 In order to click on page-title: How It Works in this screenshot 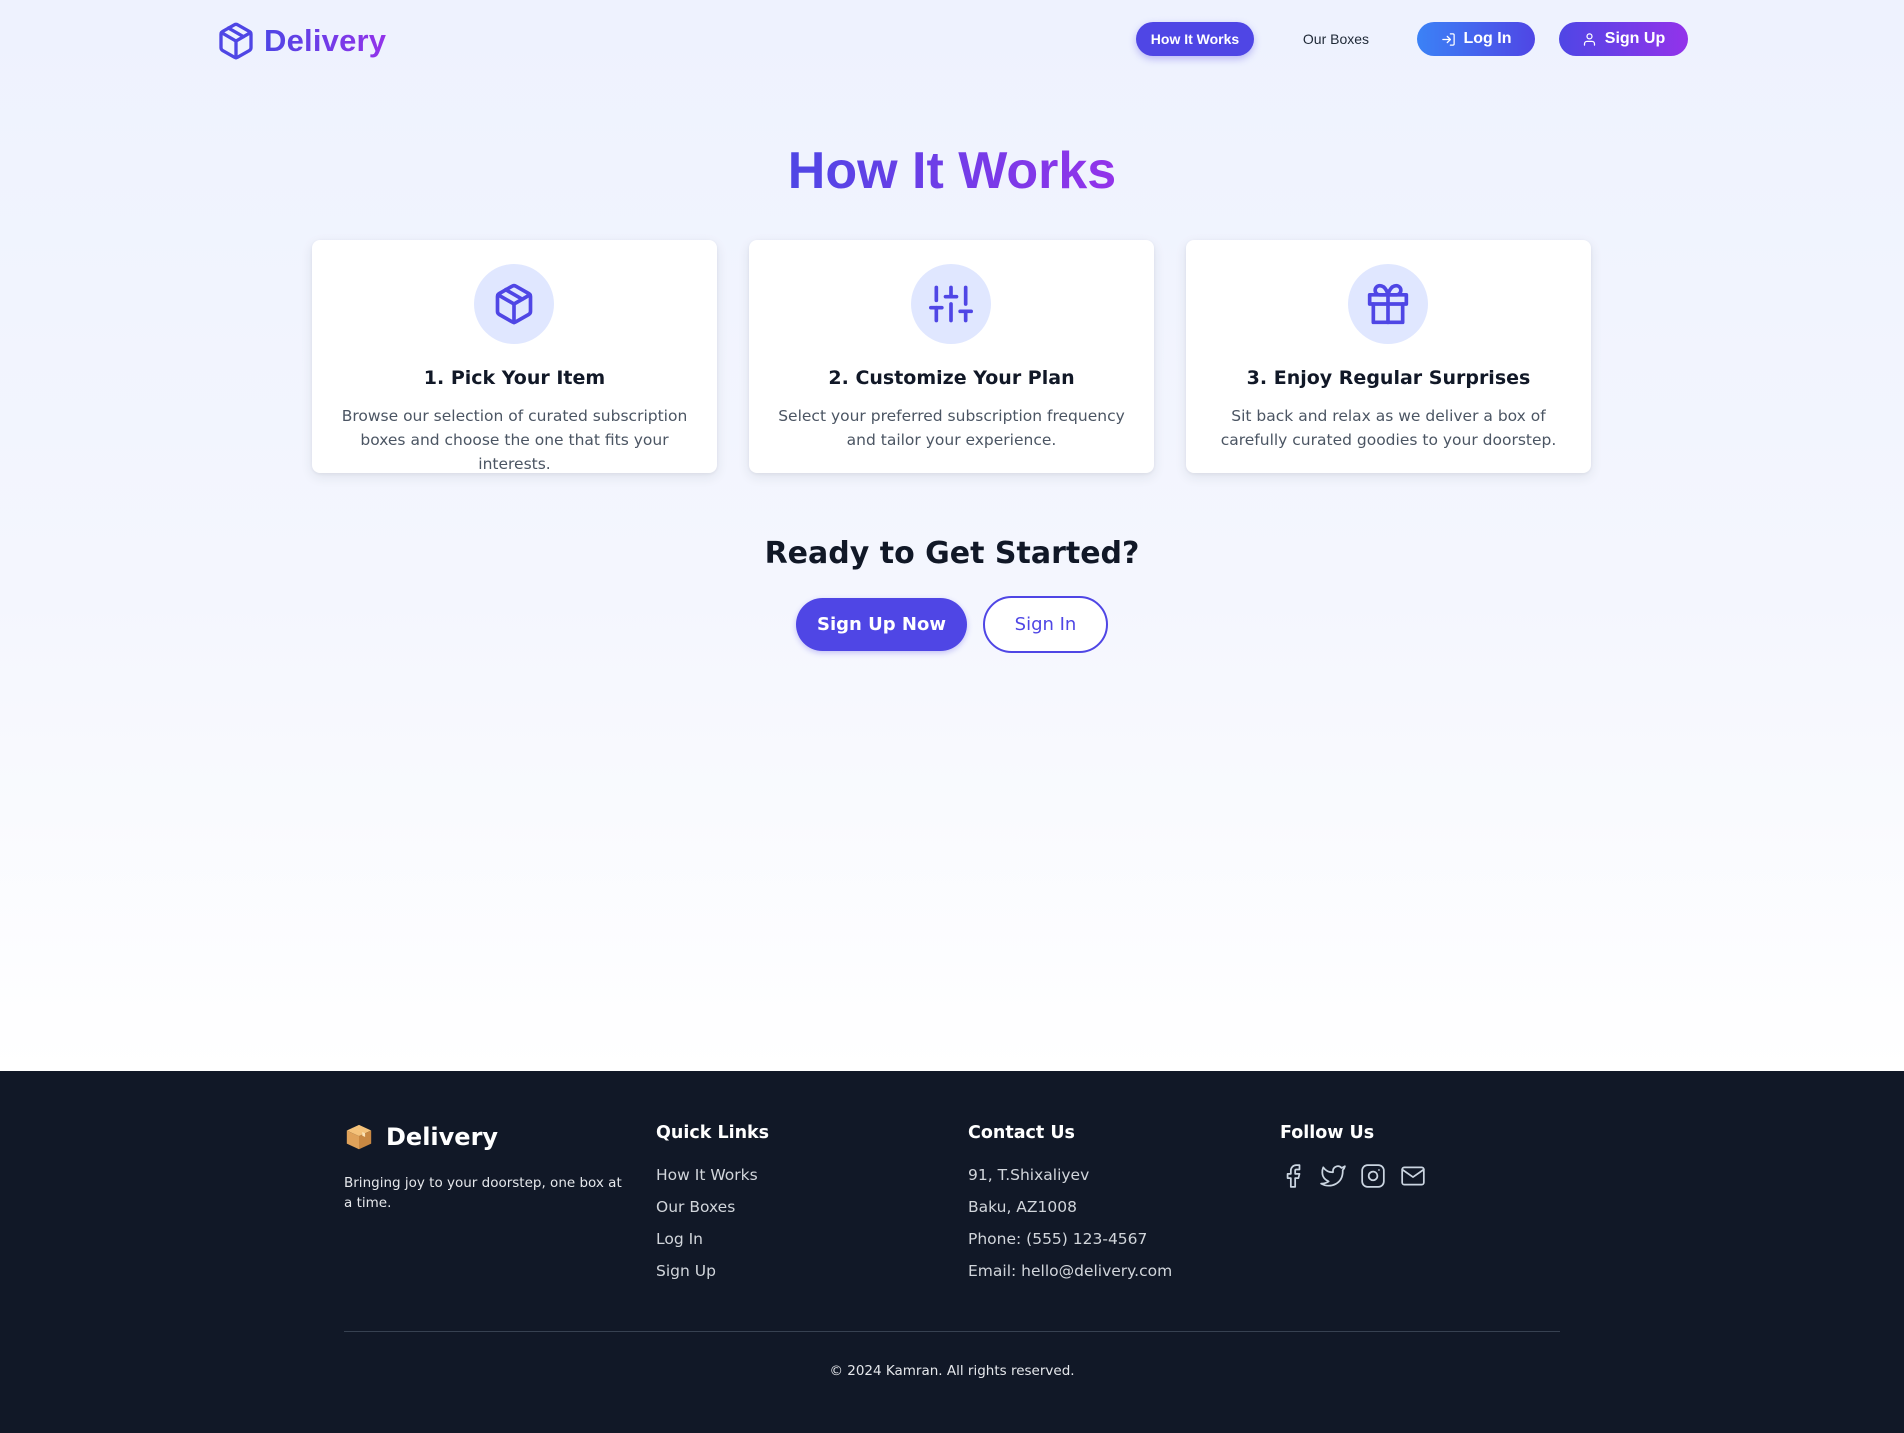, I will do `click(952, 171)`.